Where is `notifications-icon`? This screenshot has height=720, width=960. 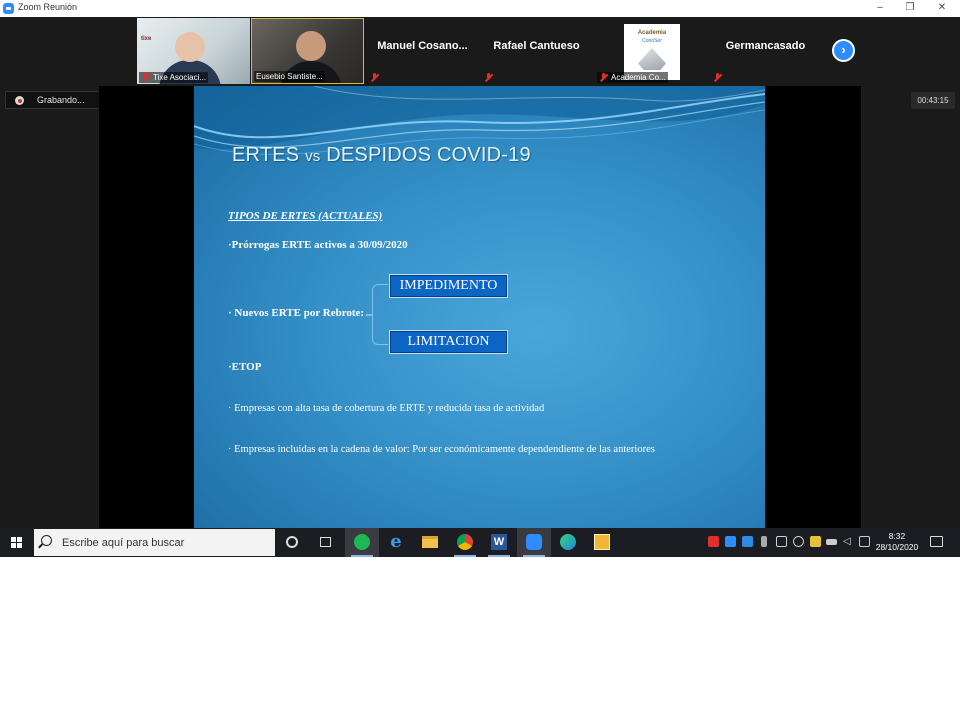 notifications-icon is located at coordinates (936, 541).